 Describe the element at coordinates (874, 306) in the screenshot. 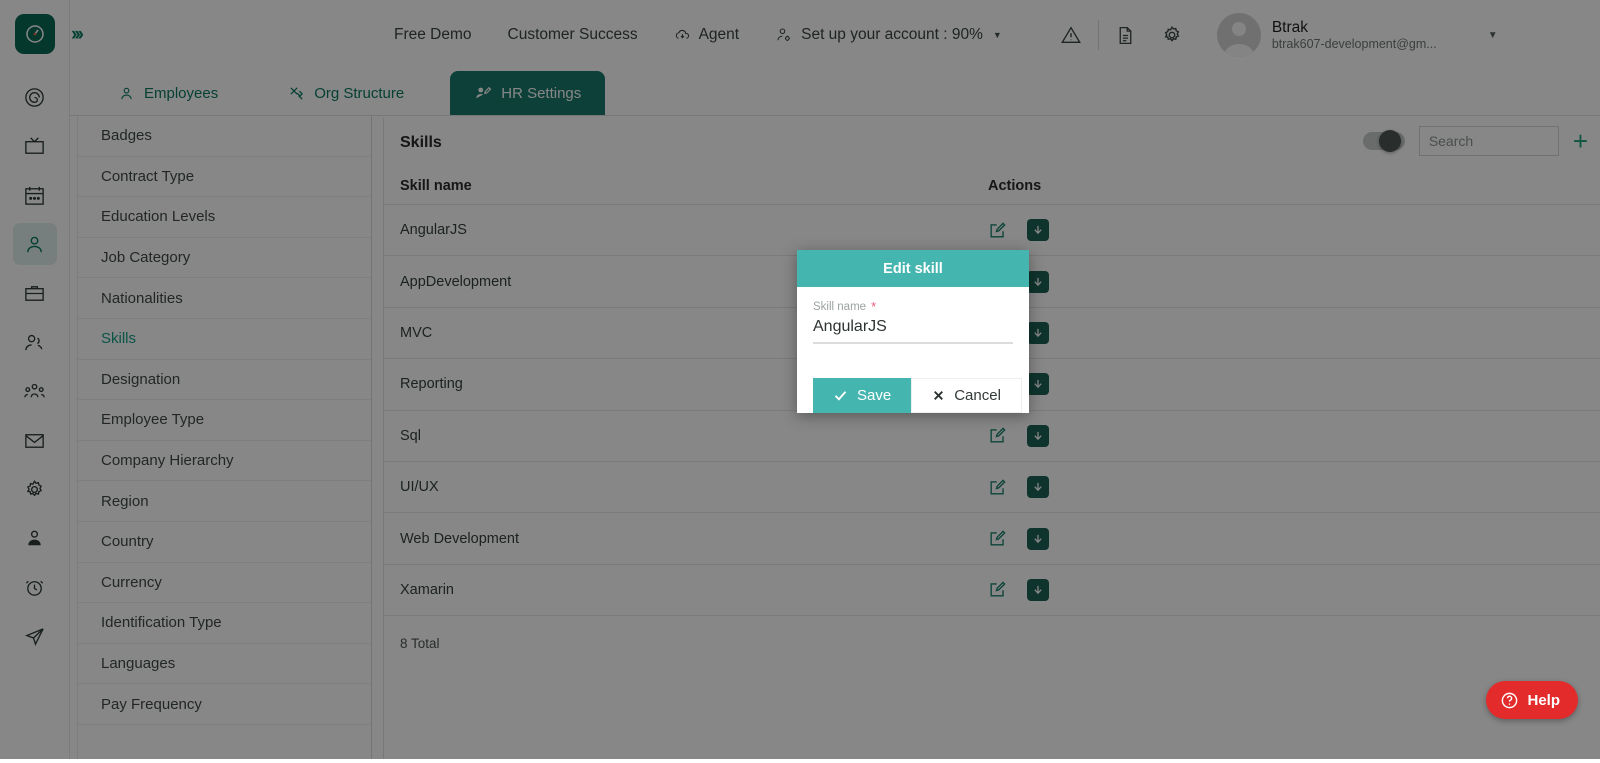

I see `required-marker: *` at that location.